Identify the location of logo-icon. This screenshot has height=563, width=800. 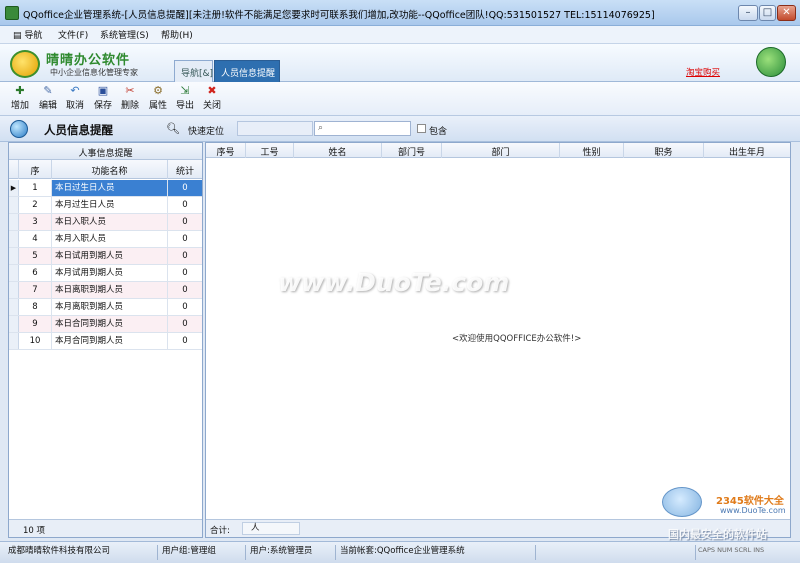
(25, 64).